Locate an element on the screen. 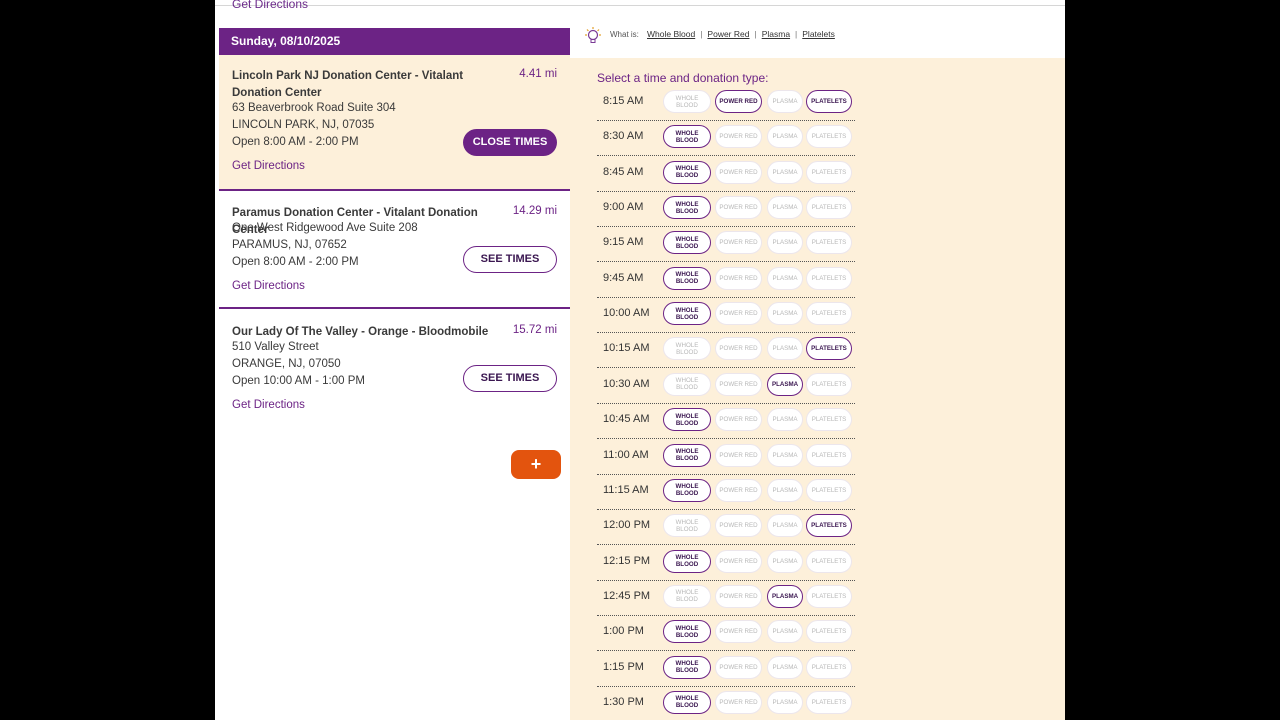  add-more-button: + is located at coordinates (536, 464).